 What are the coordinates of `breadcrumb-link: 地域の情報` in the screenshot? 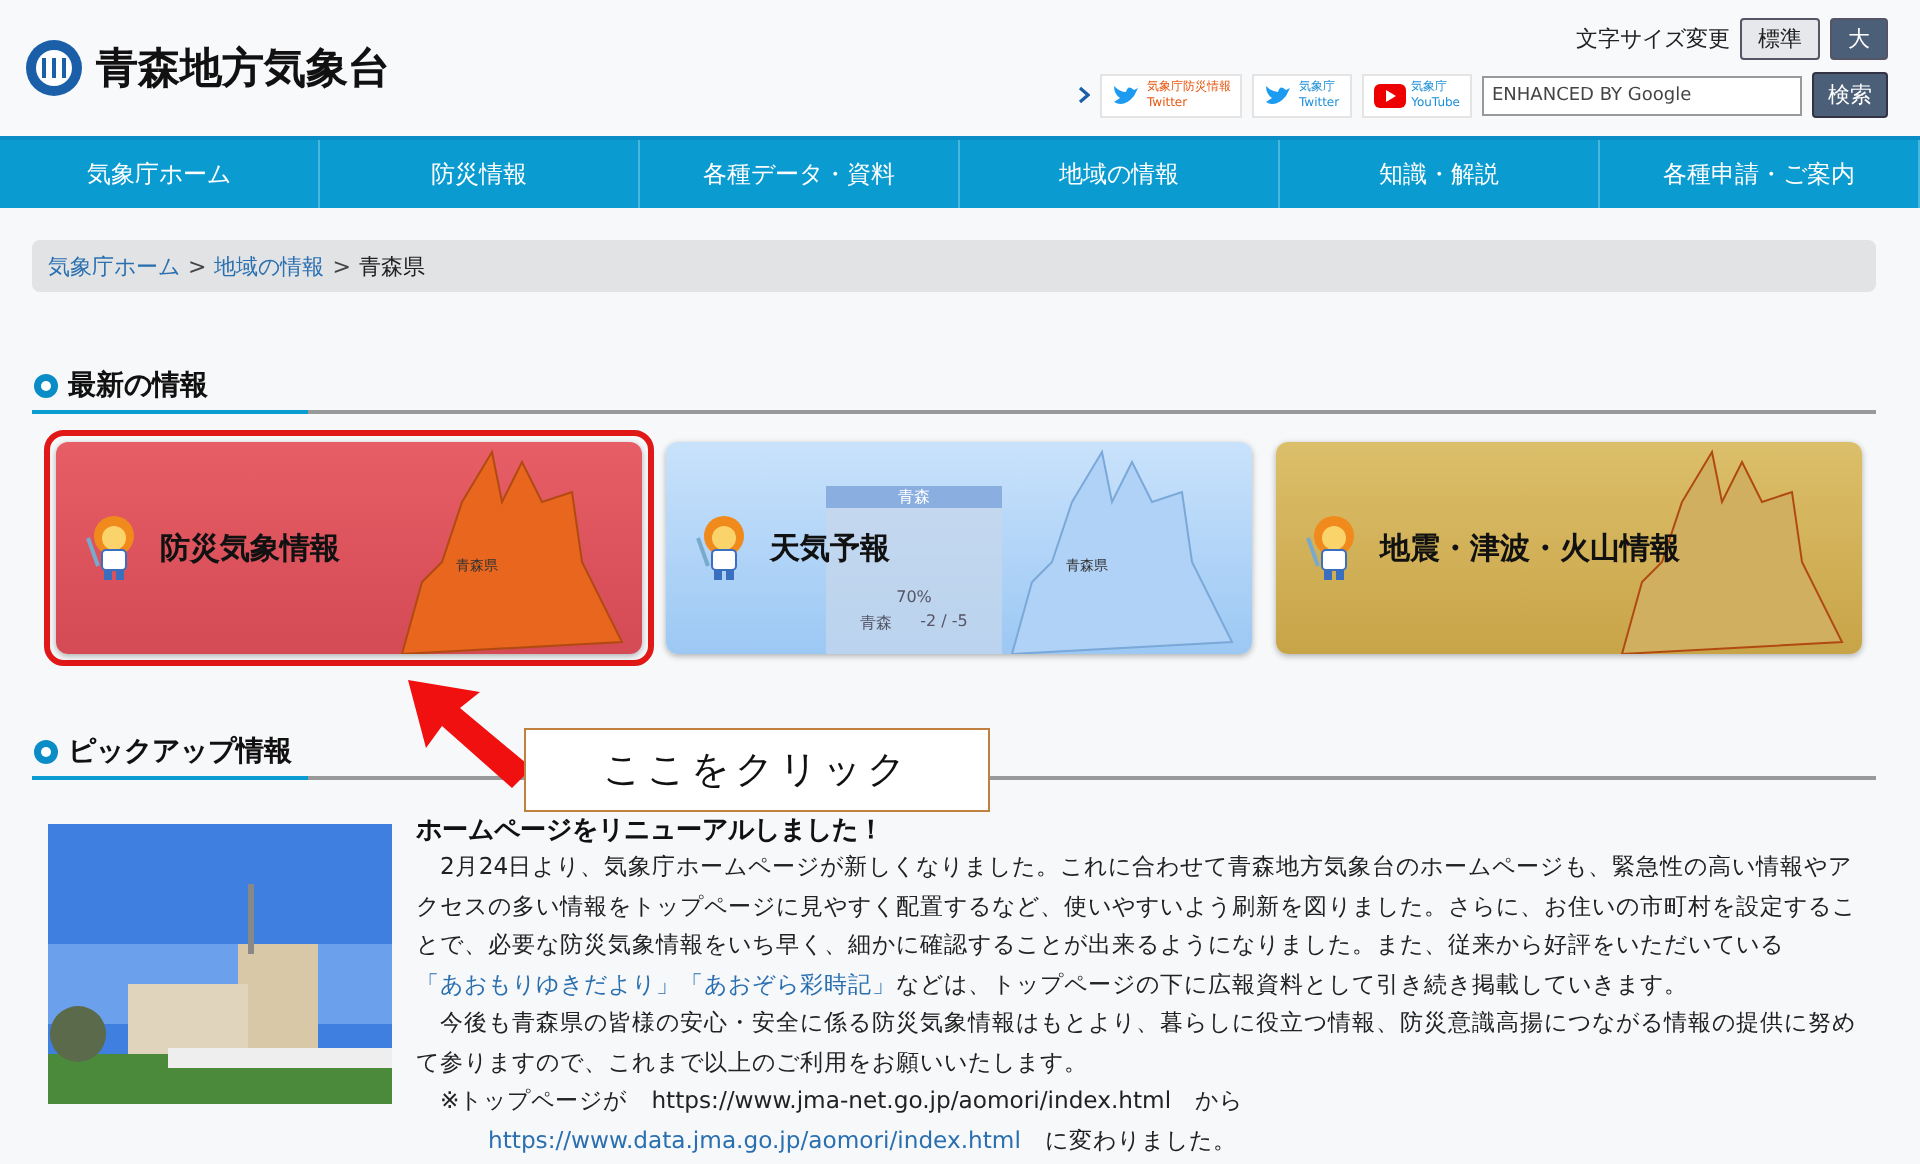 It's located at (269, 266).